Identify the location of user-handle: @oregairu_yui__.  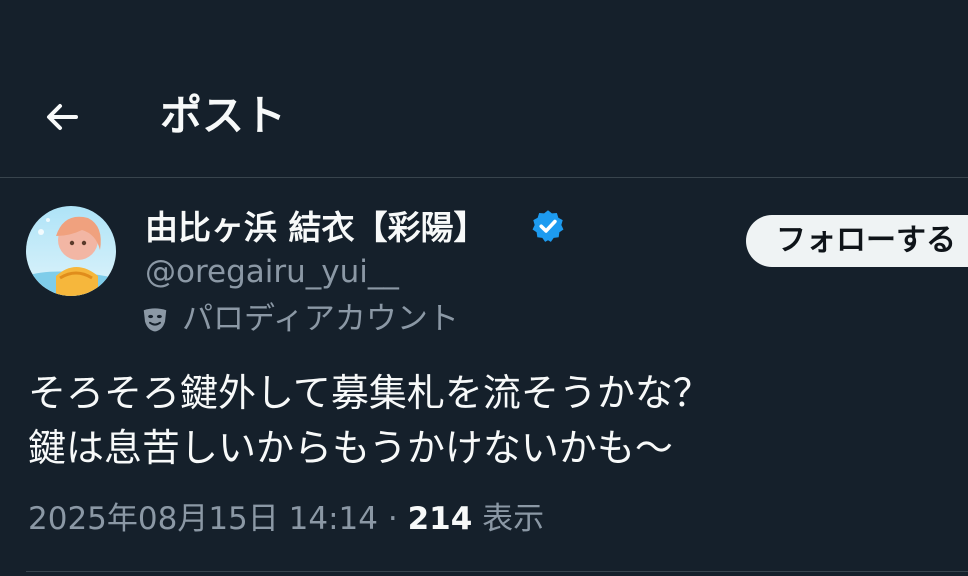
(272, 272).